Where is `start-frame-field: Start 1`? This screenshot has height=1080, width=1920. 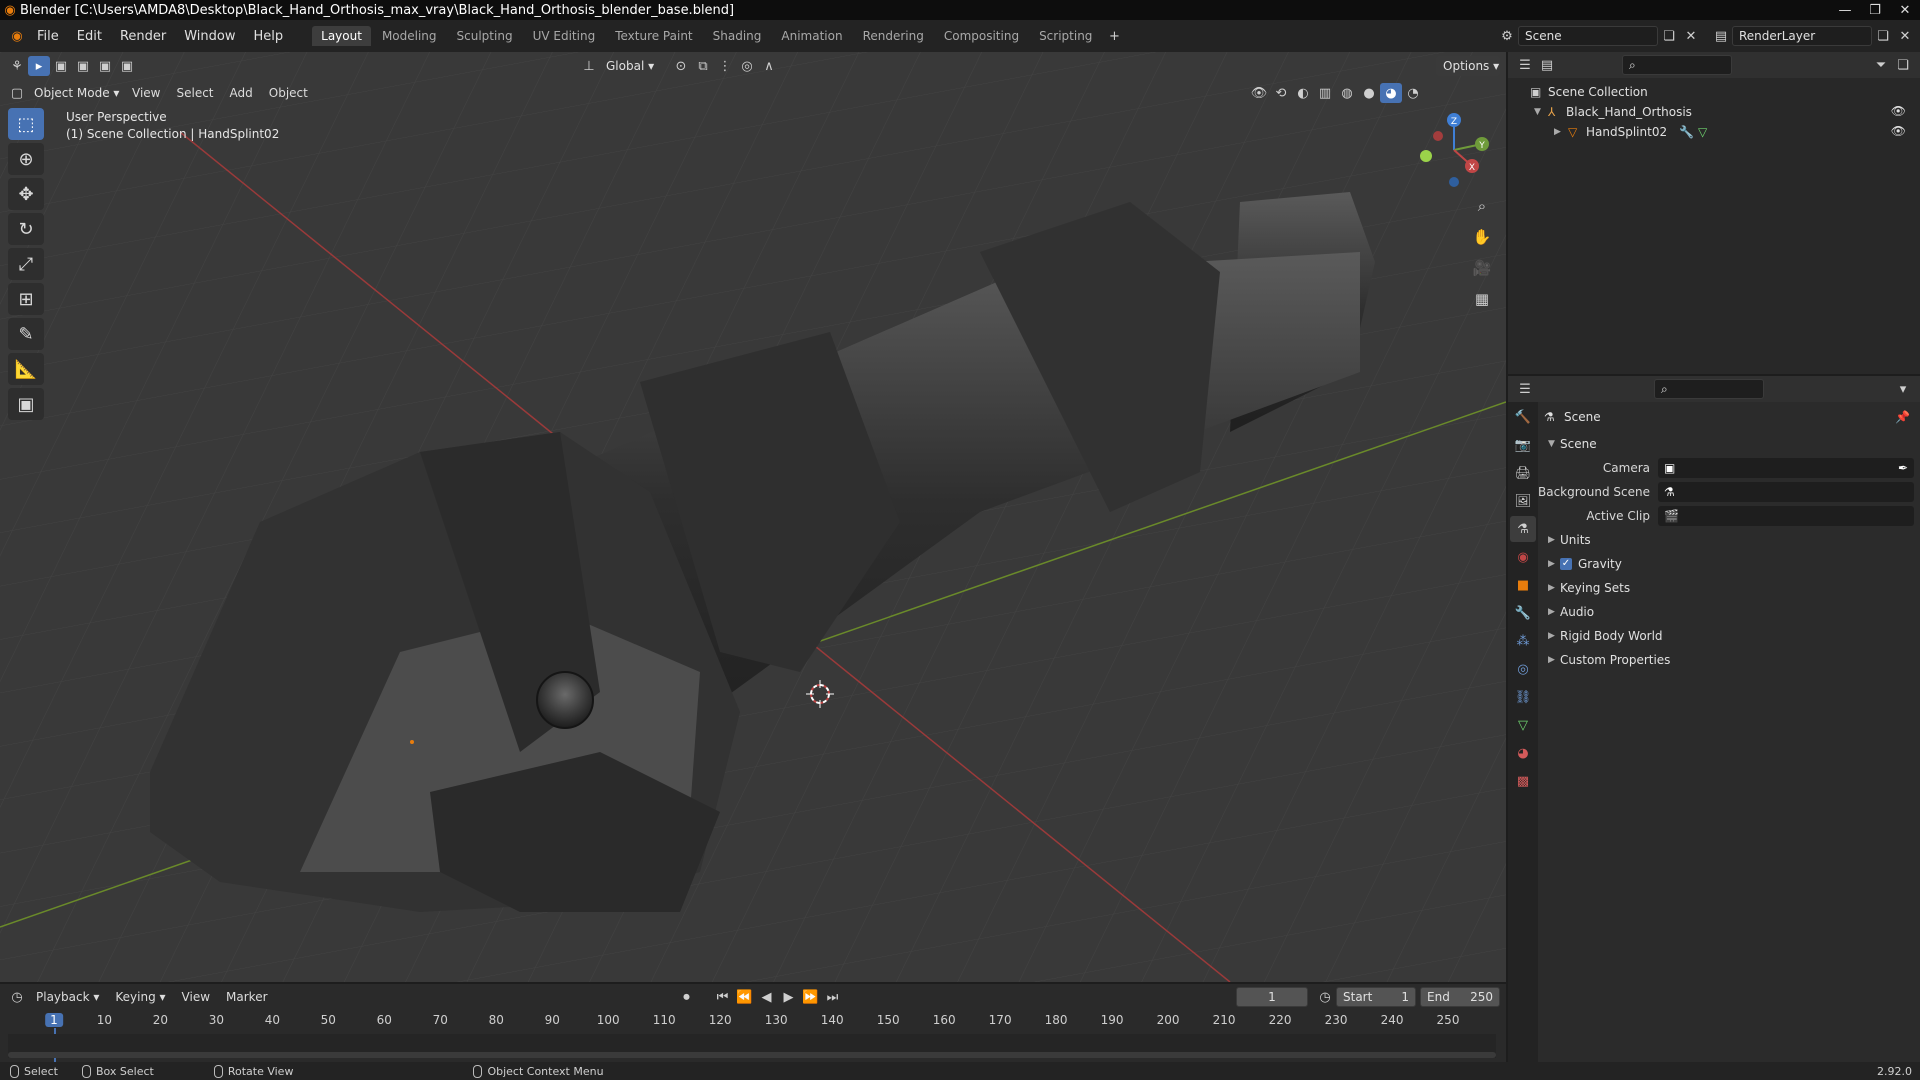
start-frame-field: Start 1 is located at coordinates (1376, 997).